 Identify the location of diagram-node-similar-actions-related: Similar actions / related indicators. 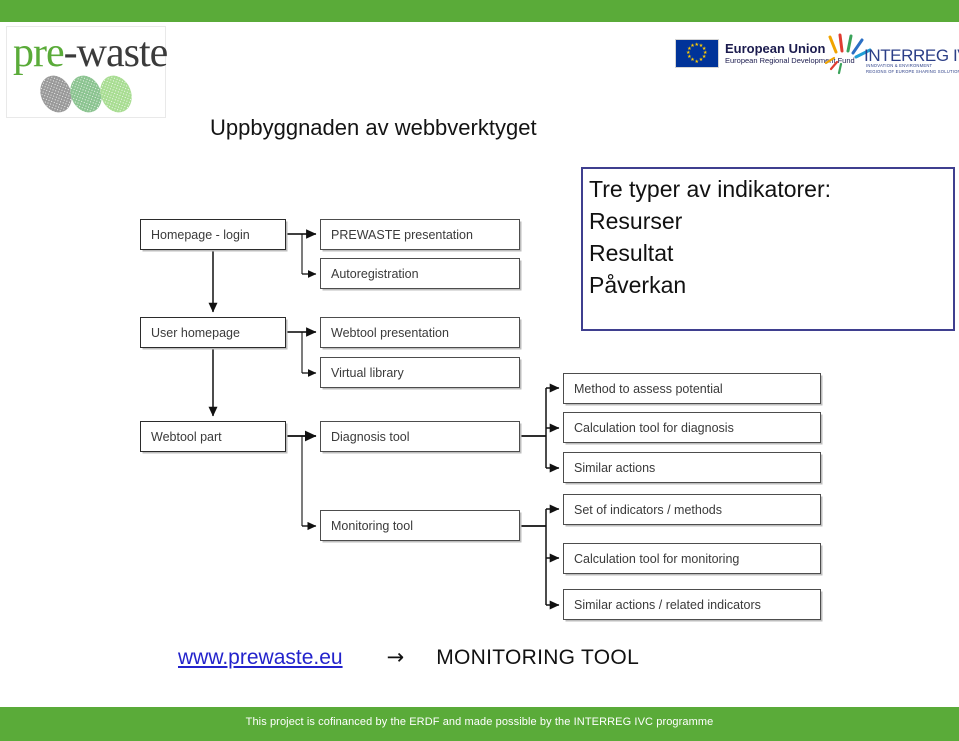
(692, 604).